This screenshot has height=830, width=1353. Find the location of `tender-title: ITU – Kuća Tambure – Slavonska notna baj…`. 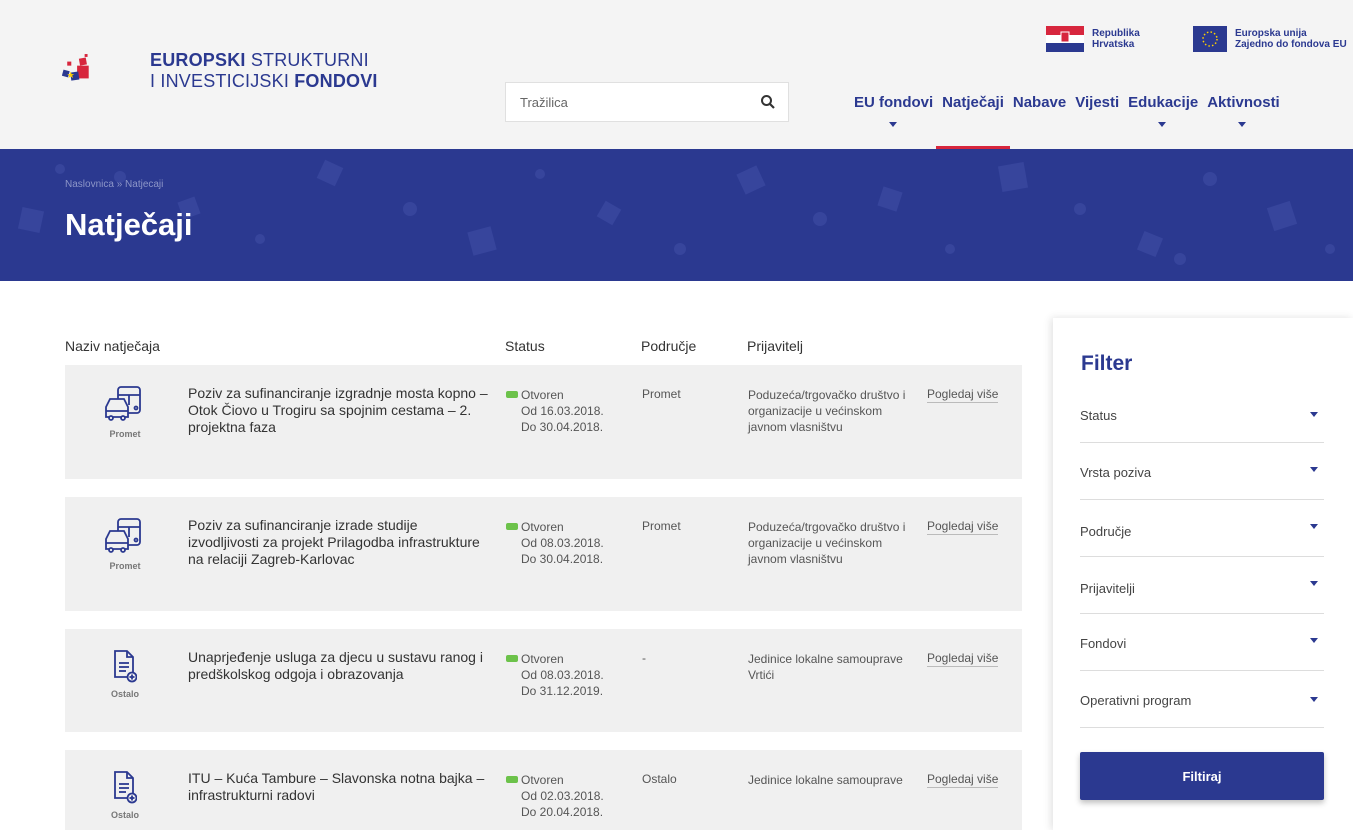

tender-title: ITU – Kuća Tambure – Slavonska notna baj… is located at coordinates (338, 787).